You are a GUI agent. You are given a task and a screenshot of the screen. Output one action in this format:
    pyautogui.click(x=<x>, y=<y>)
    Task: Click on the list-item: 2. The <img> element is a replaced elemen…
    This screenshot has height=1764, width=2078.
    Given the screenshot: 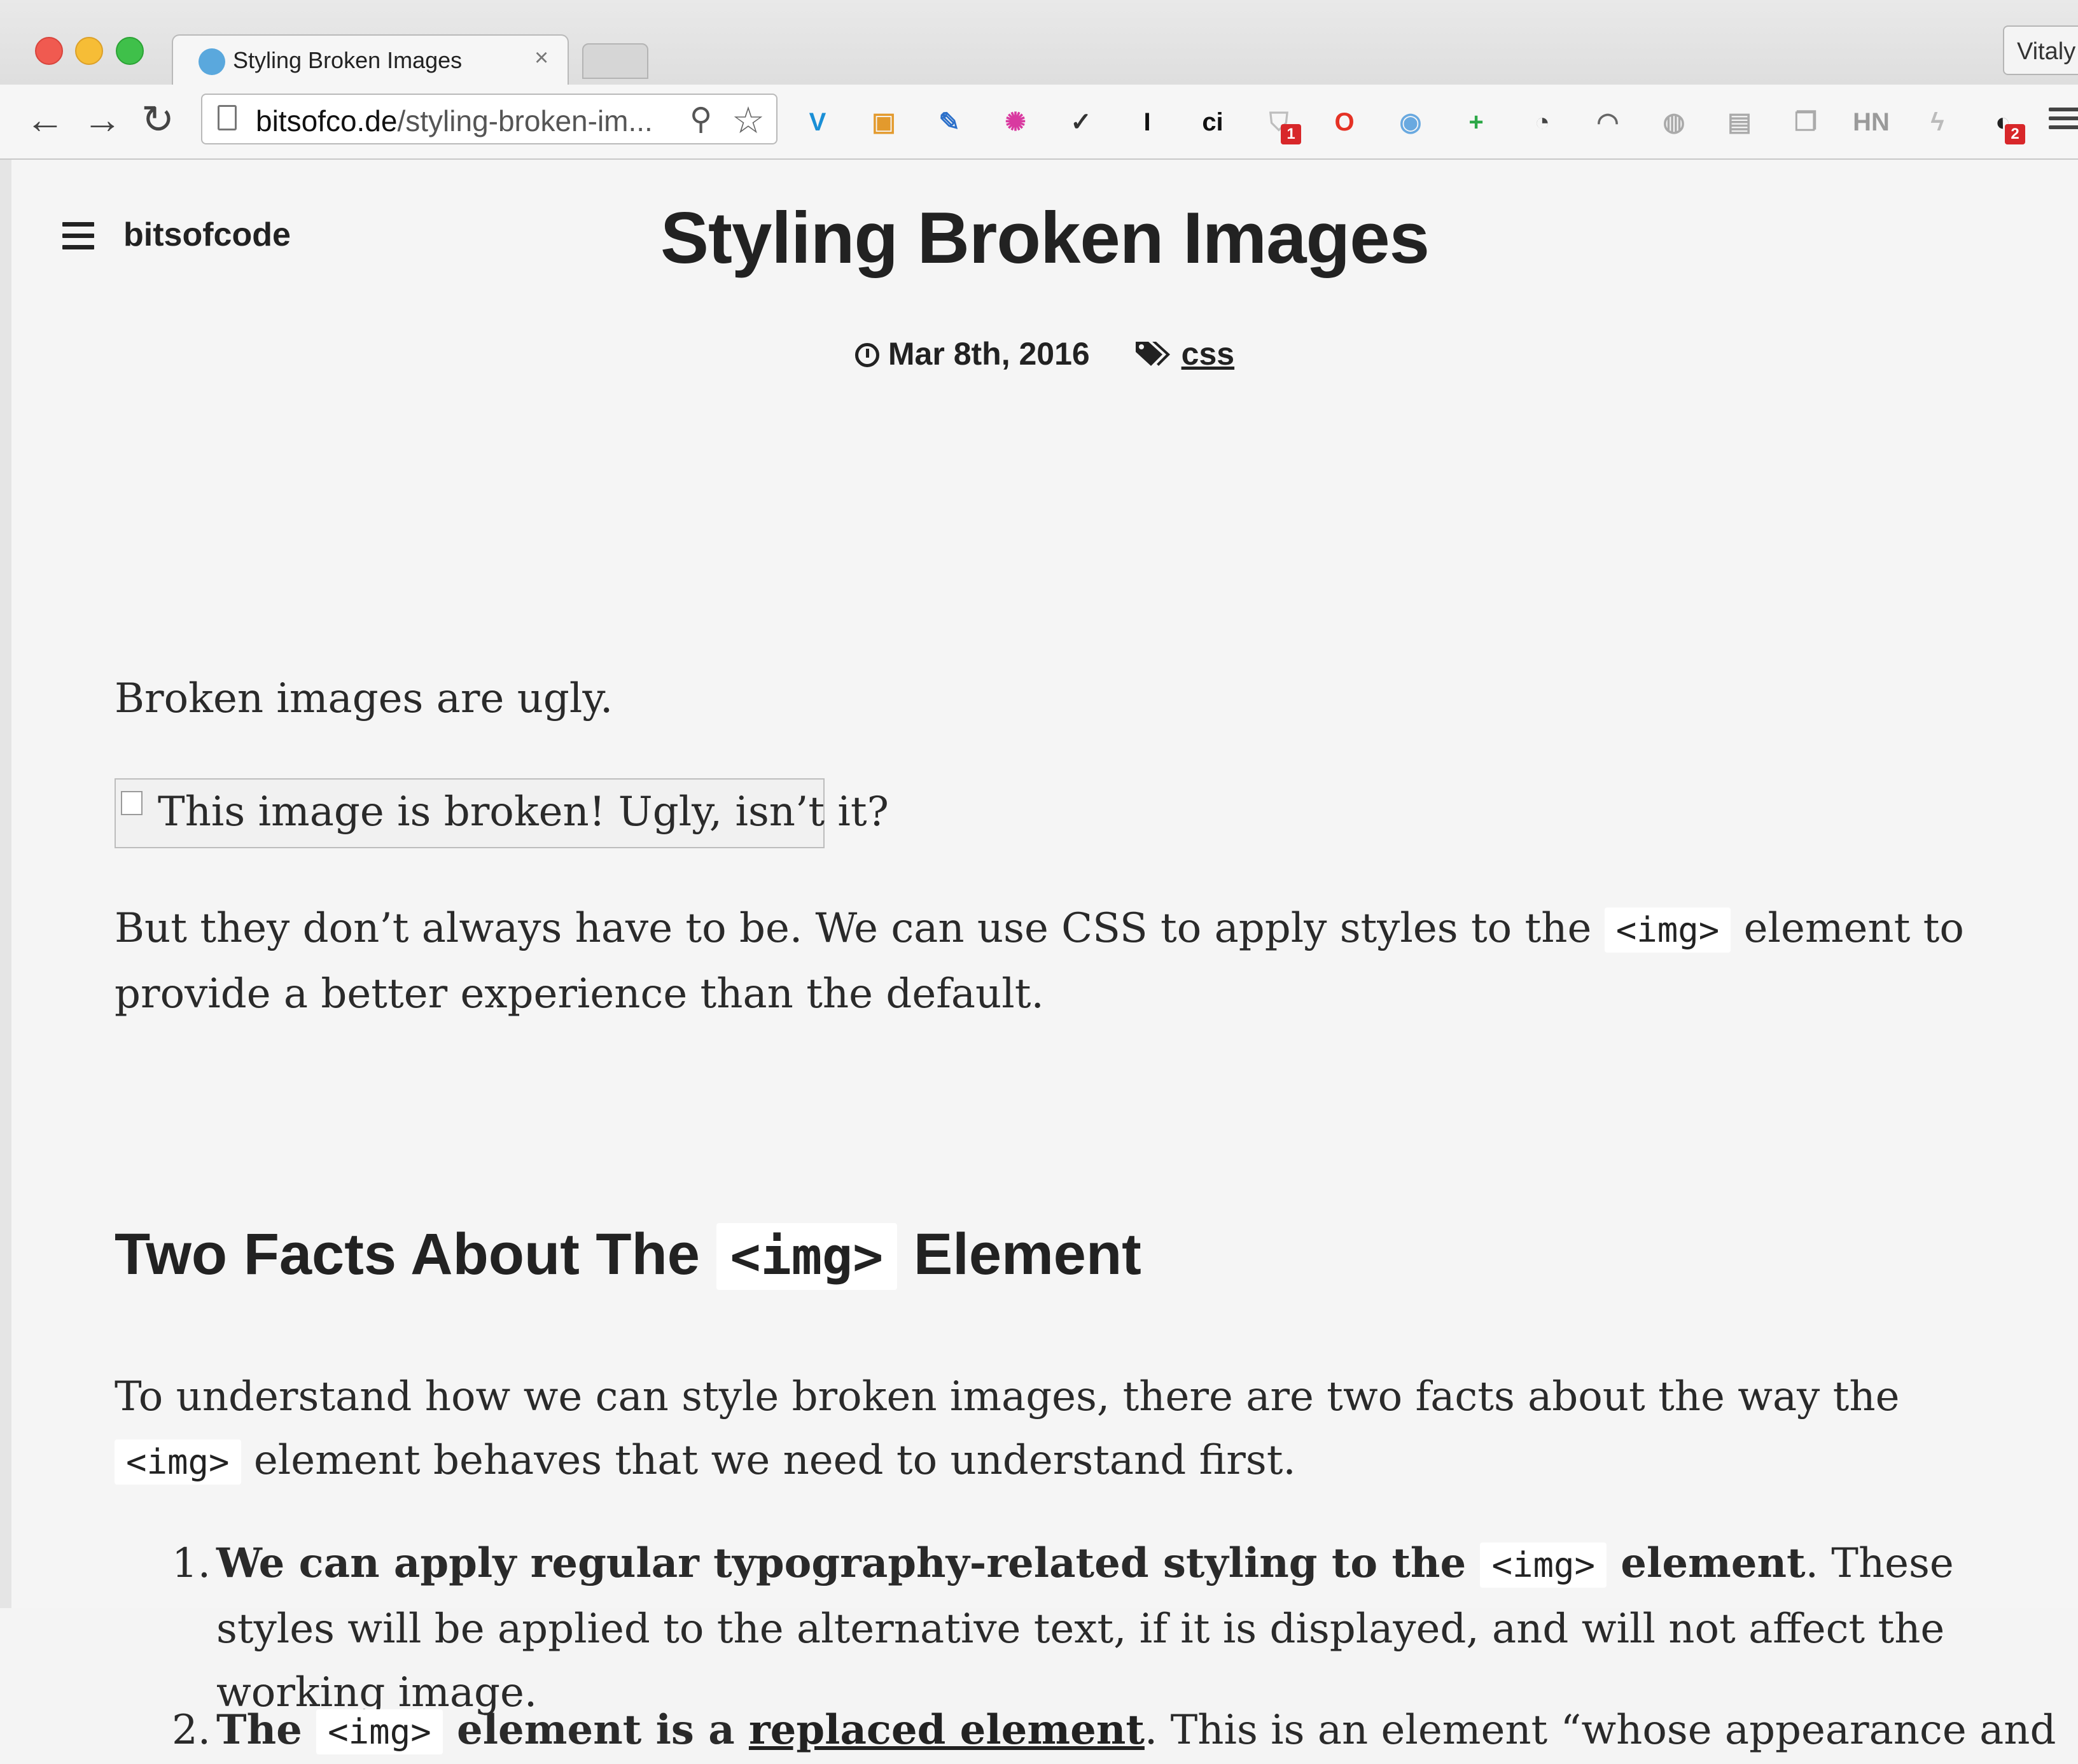 What is the action you would take?
    pyautogui.click(x=1116, y=1731)
    